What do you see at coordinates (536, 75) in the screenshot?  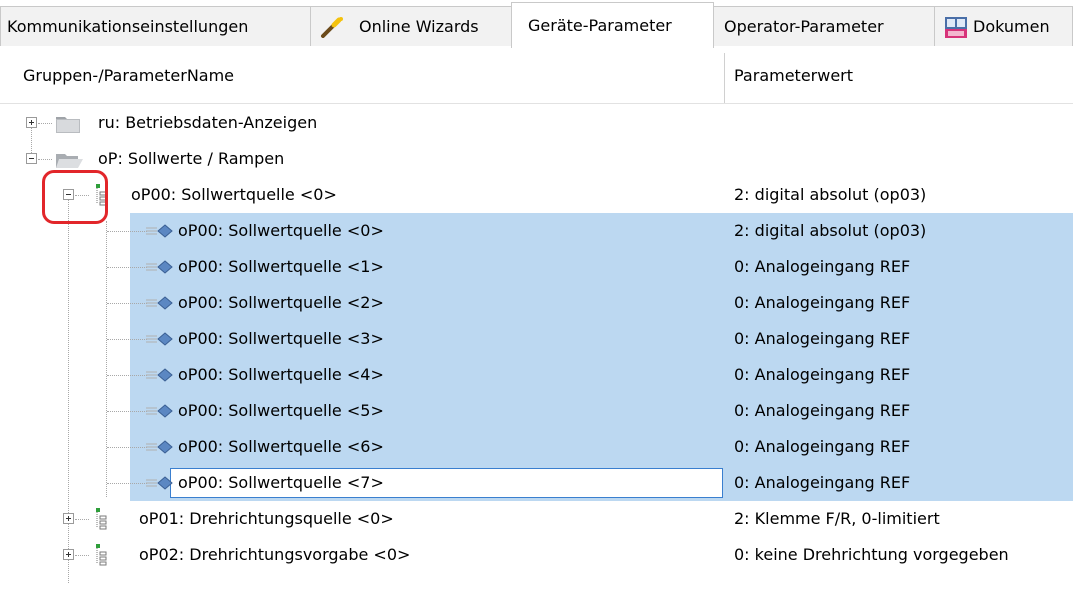 I see `column-header-row: Gruppen-/ParameterName Parameterwert` at bounding box center [536, 75].